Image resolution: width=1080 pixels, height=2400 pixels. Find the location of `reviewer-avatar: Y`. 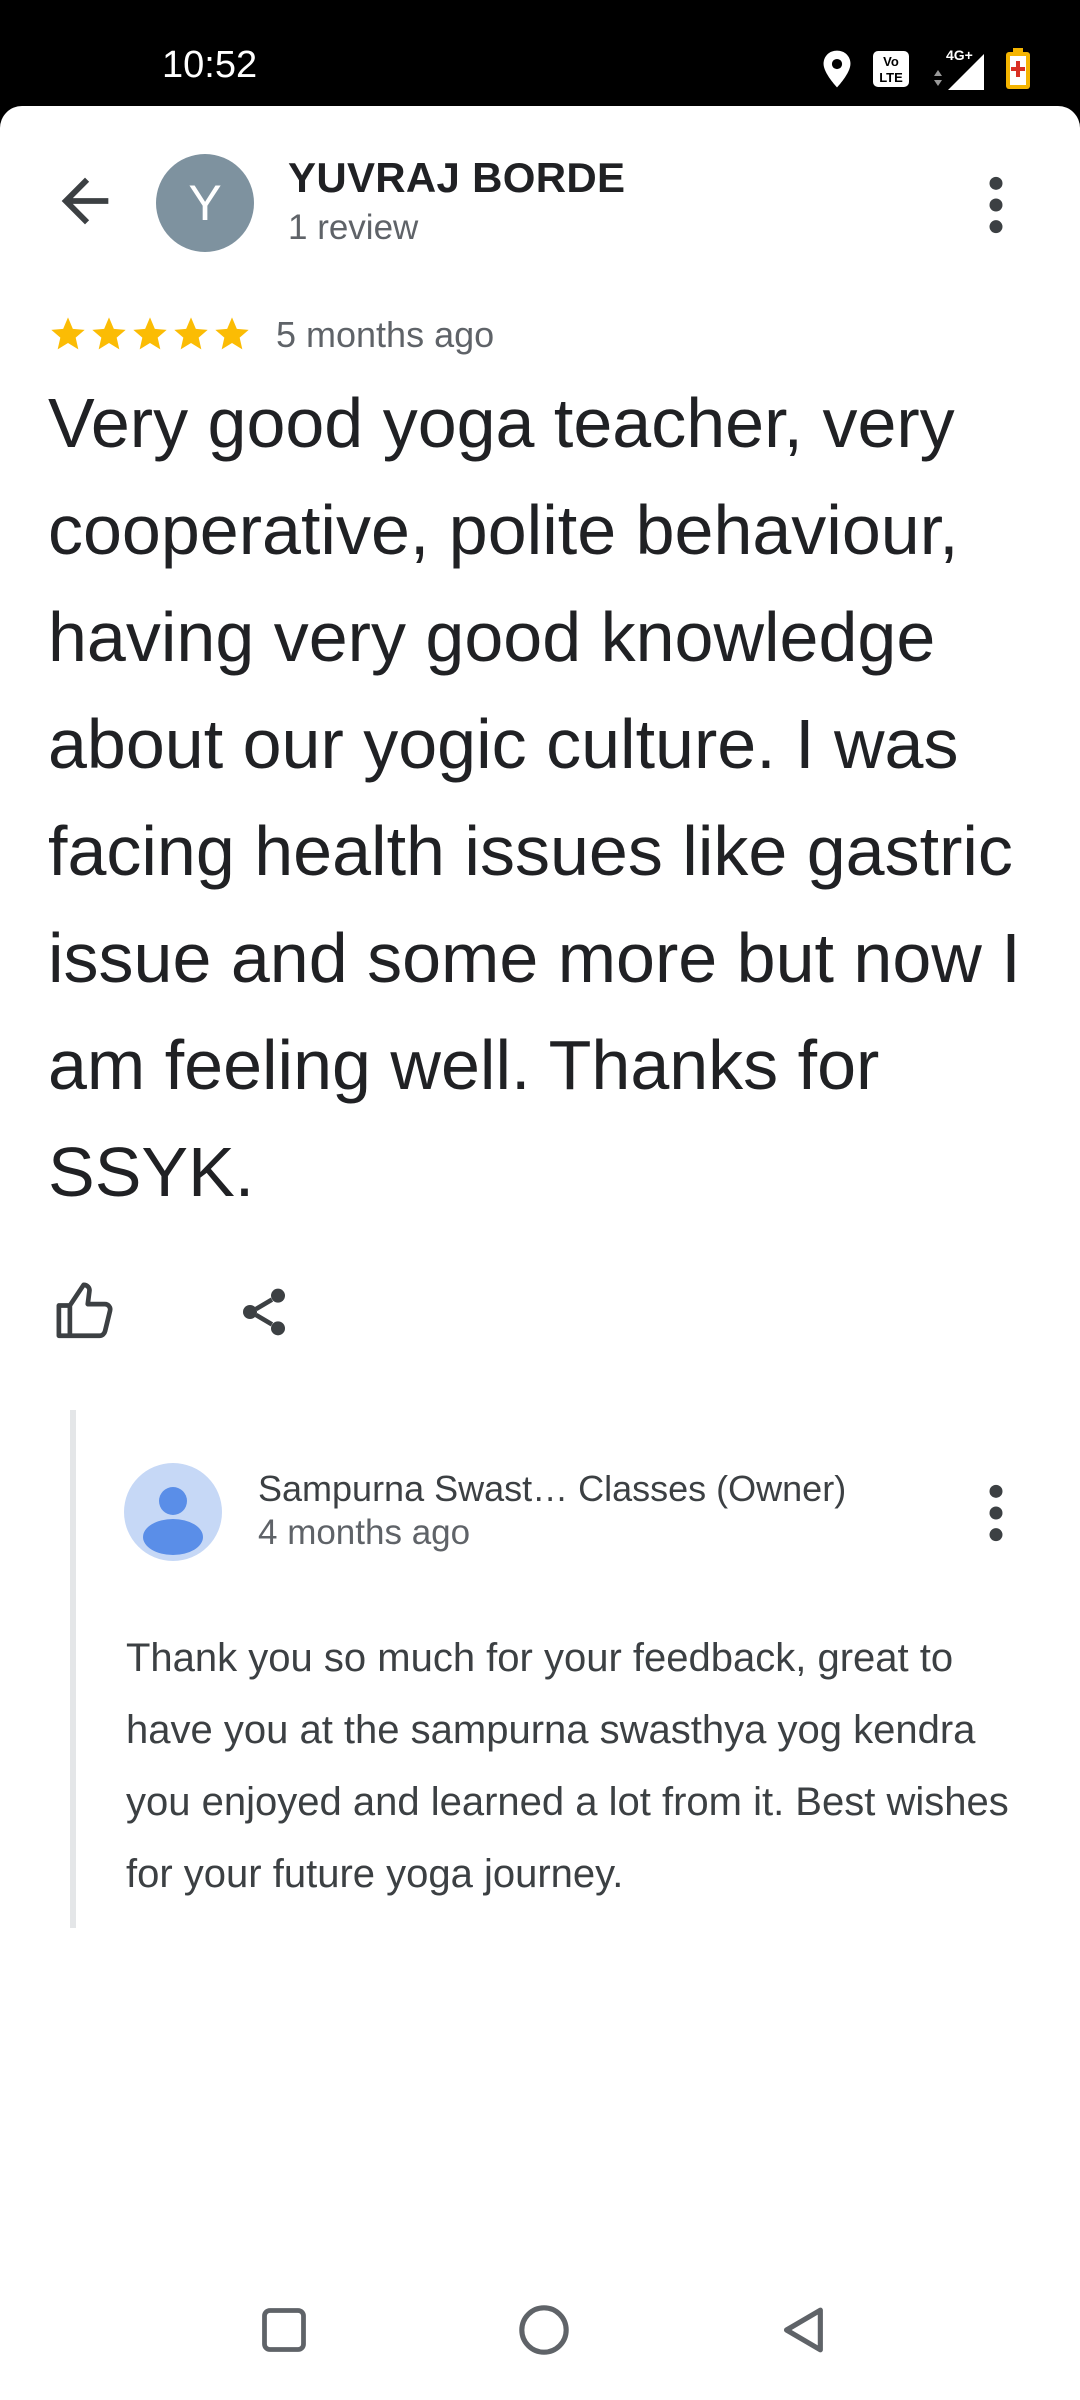

reviewer-avatar: Y is located at coordinates (205, 203).